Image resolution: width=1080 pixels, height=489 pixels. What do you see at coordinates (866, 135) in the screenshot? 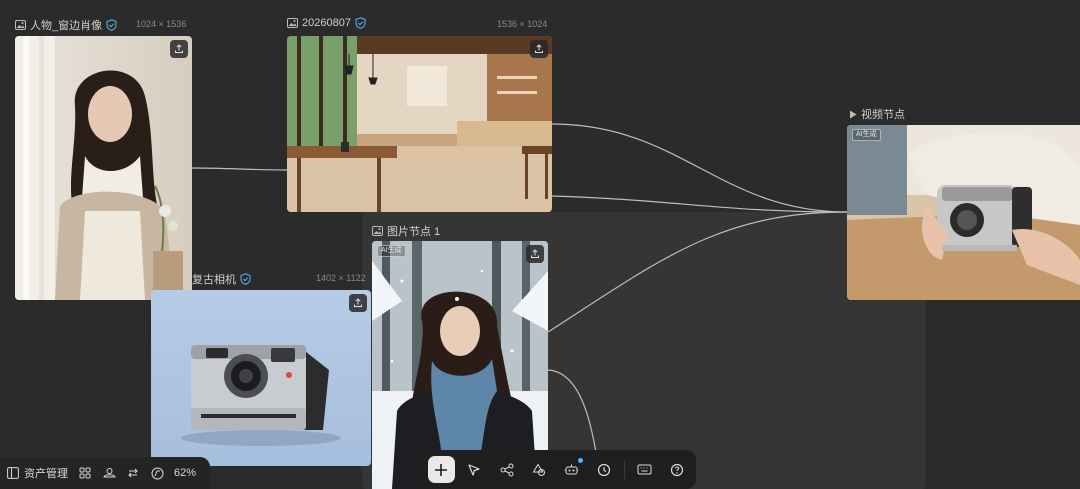
I see `video-ai-badge: AI生成` at bounding box center [866, 135].